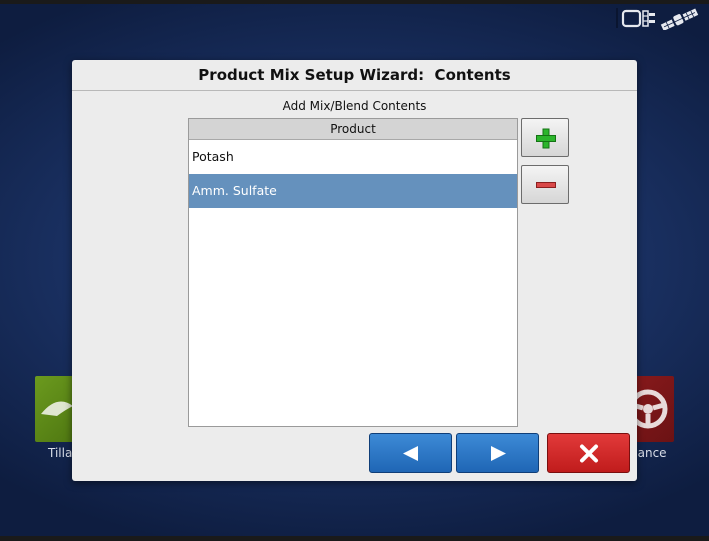  Describe the element at coordinates (354, 75) in the screenshot. I see `dialog-title: Product Mix Setup Wizard: Contents` at that location.